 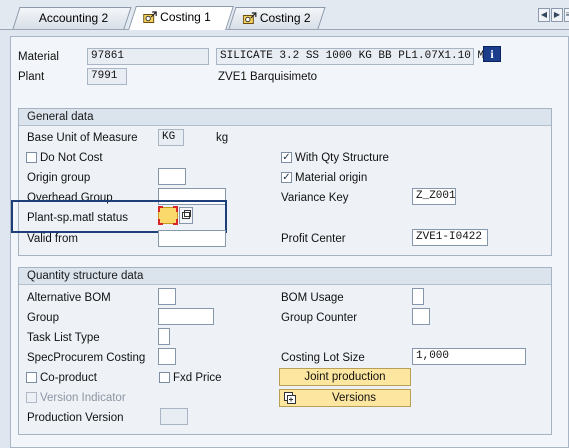 I want to click on group-counter-field, so click(x=421, y=316).